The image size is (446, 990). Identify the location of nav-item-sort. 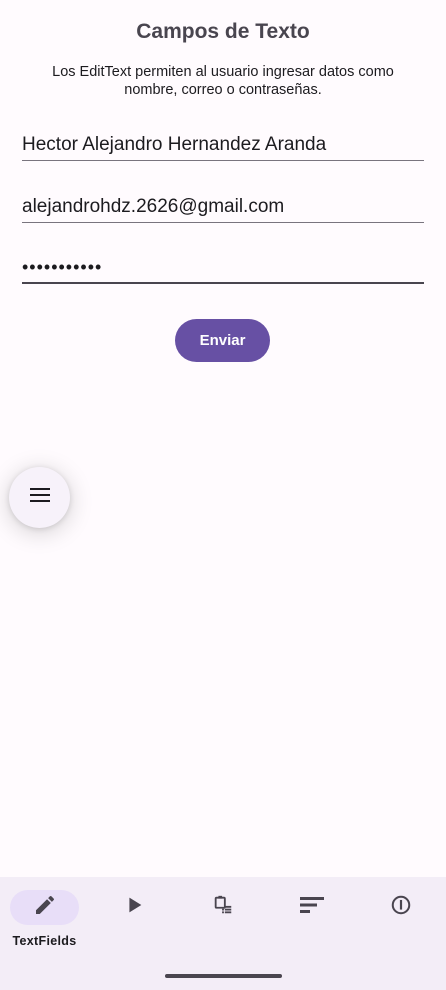
(311, 917).